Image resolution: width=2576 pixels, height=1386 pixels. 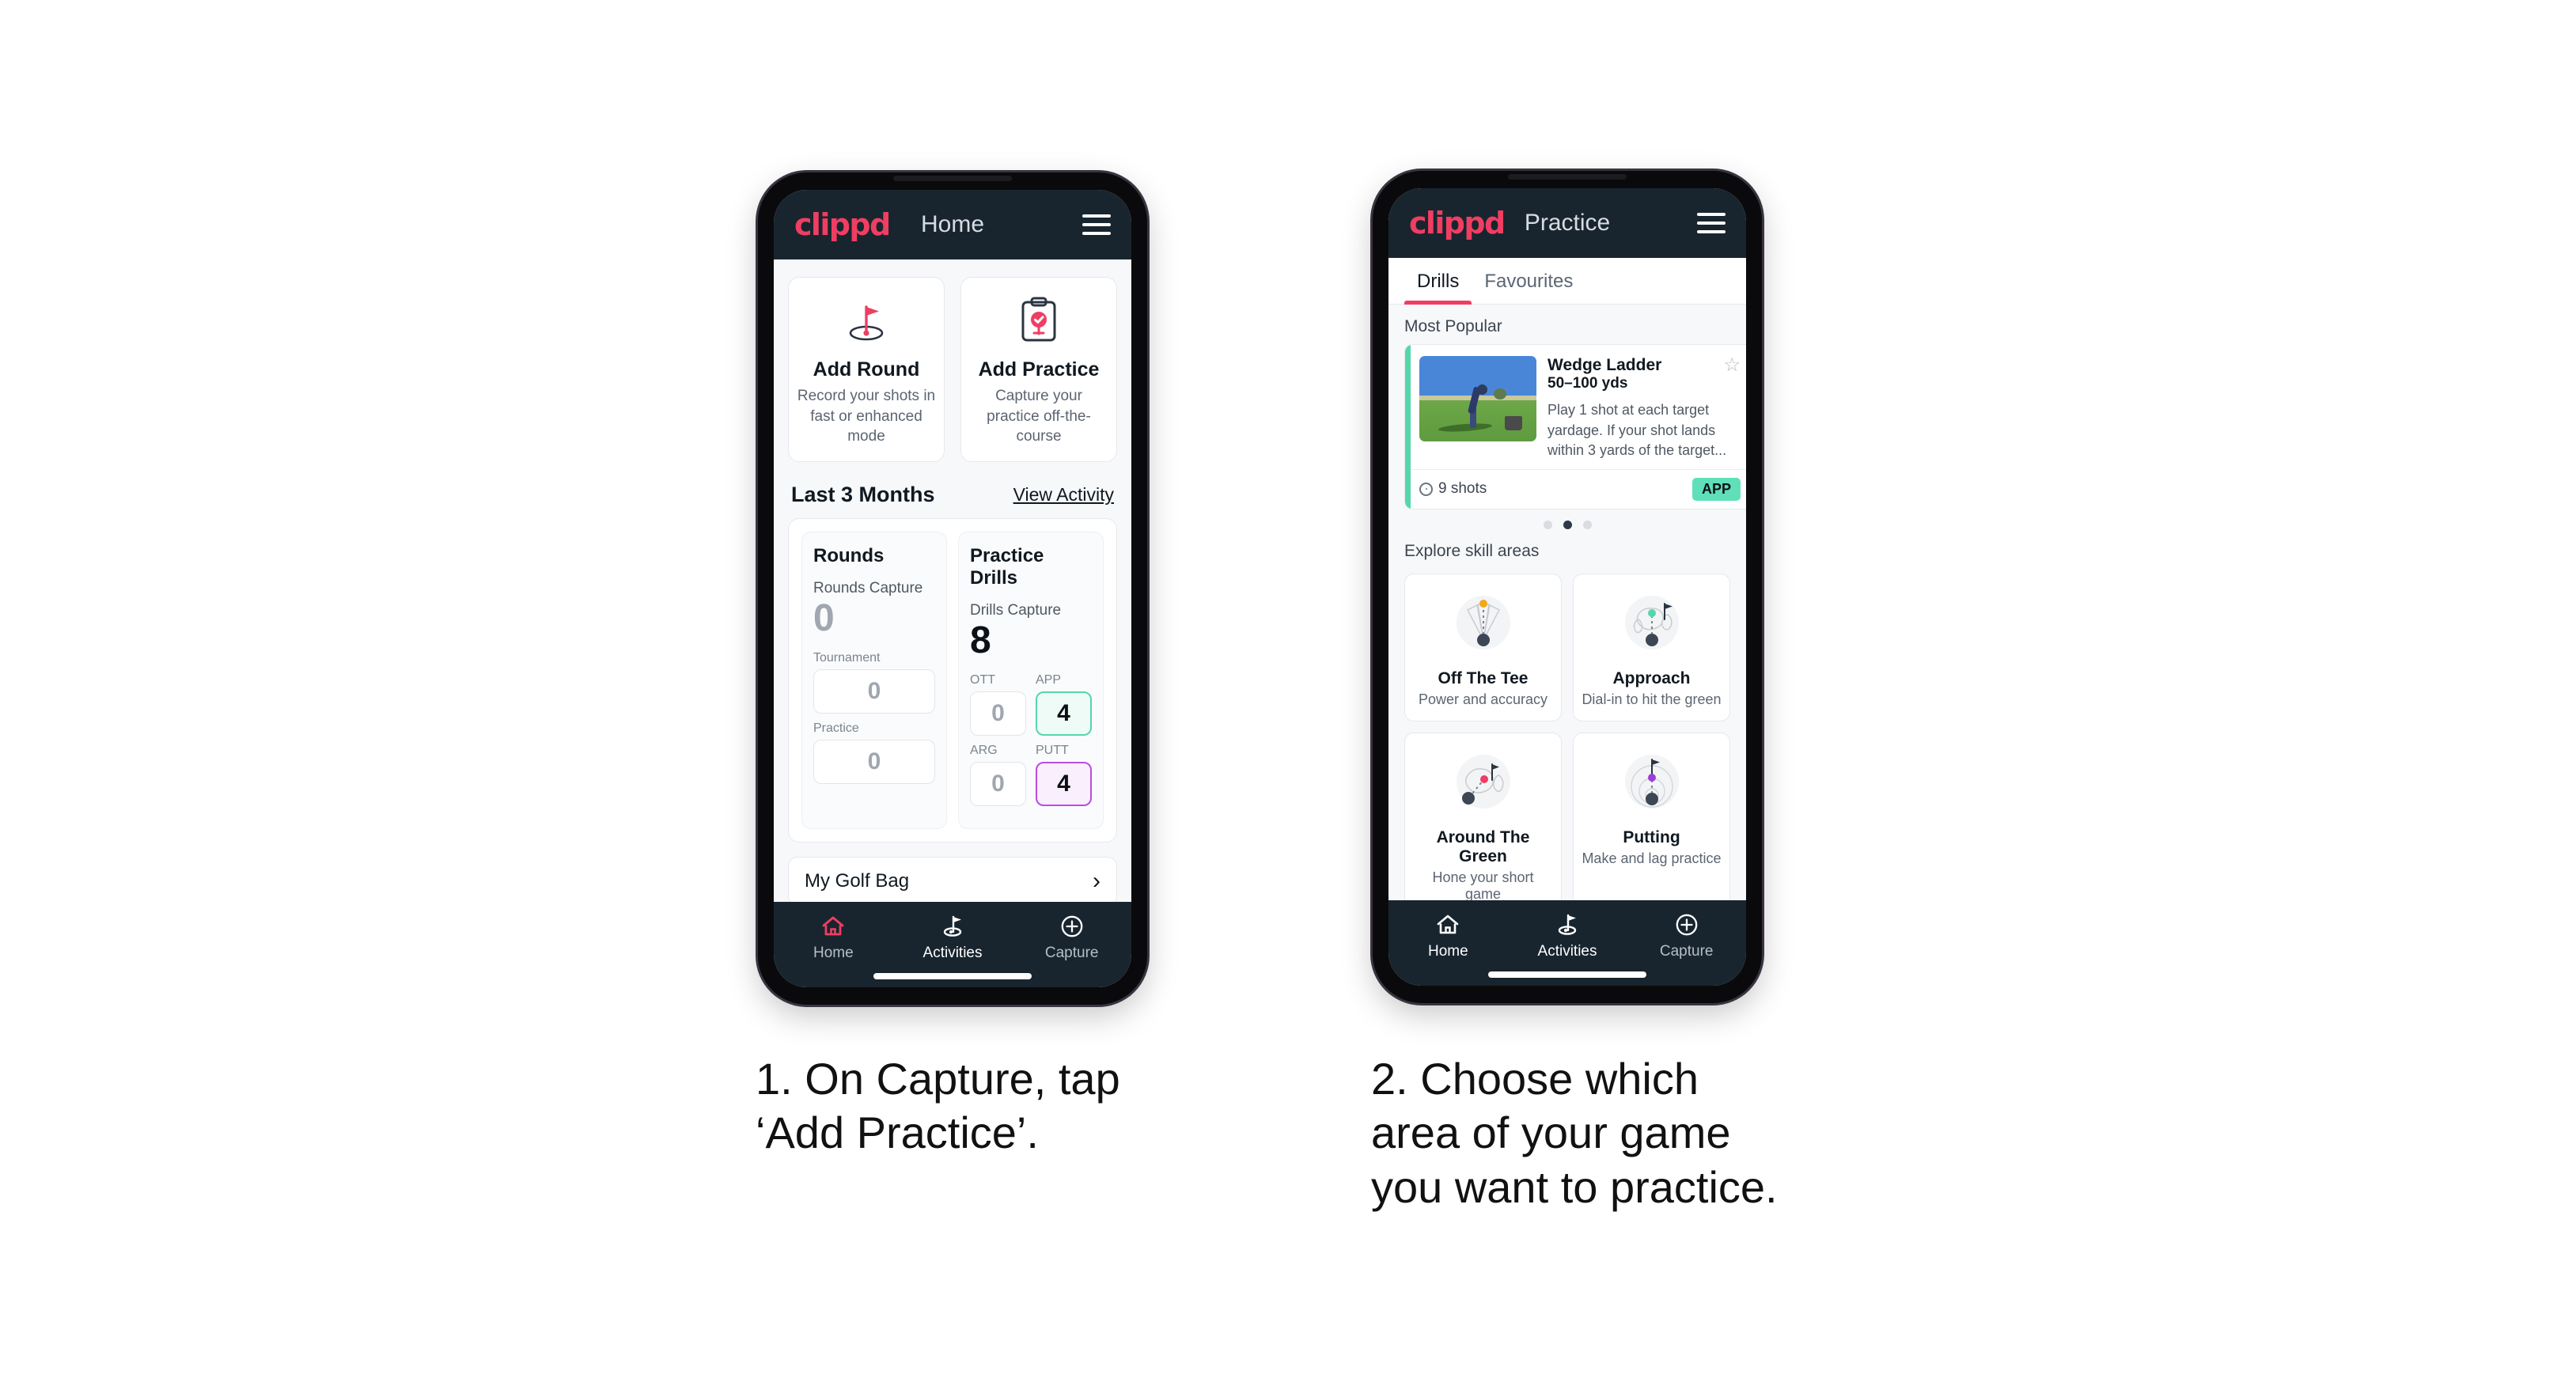 I want to click on add-practice-title: Add Practice, so click(x=1039, y=370).